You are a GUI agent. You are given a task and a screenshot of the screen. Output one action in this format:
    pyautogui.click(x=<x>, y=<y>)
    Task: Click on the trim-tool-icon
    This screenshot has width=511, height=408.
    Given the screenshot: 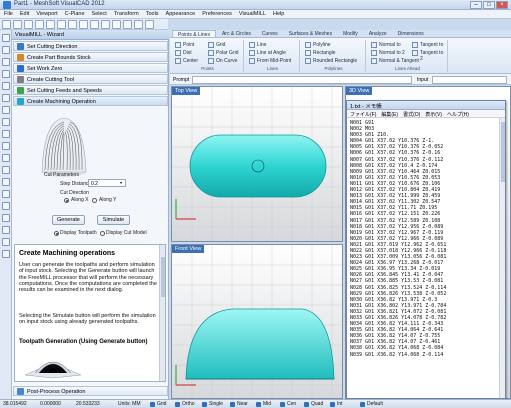 What is the action you would take?
    pyautogui.click(x=6, y=134)
    